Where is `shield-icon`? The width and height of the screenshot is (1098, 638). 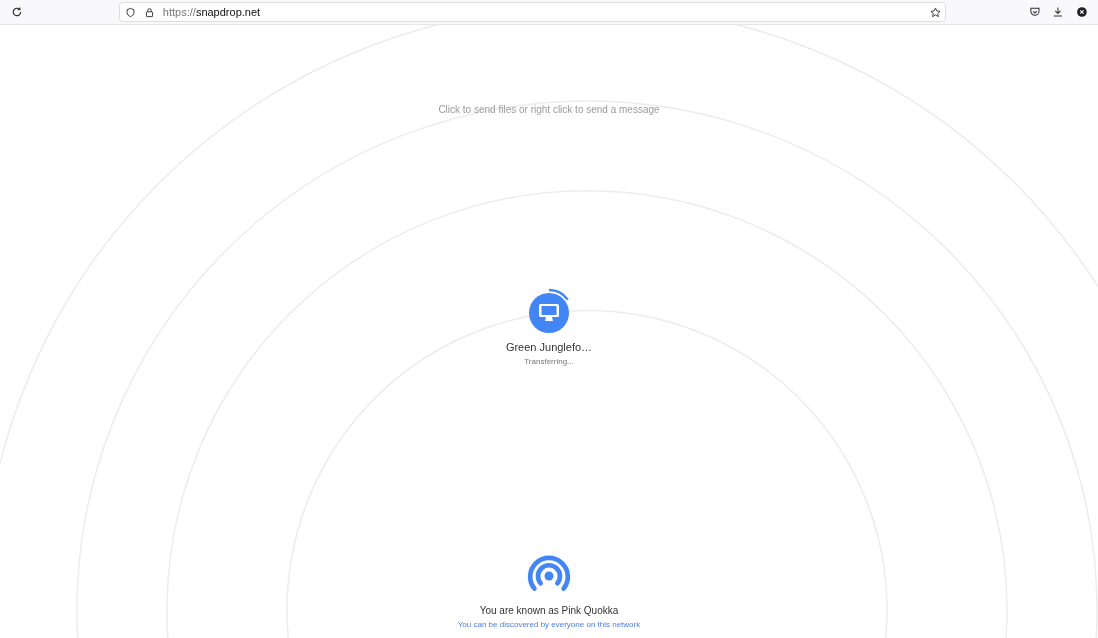 shield-icon is located at coordinates (130, 12).